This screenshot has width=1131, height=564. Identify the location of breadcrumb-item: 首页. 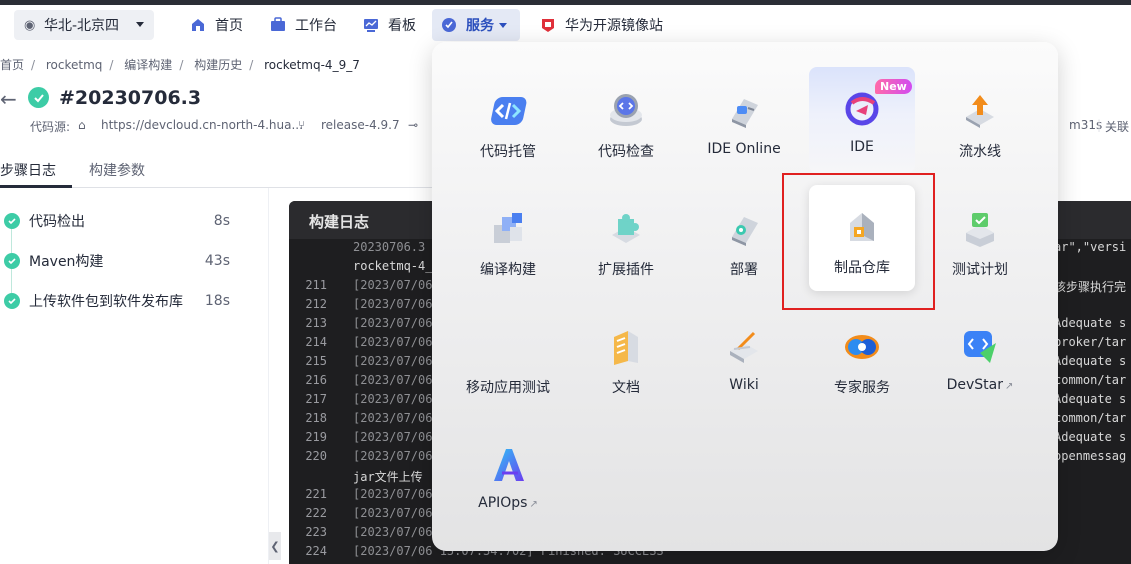
(12, 65).